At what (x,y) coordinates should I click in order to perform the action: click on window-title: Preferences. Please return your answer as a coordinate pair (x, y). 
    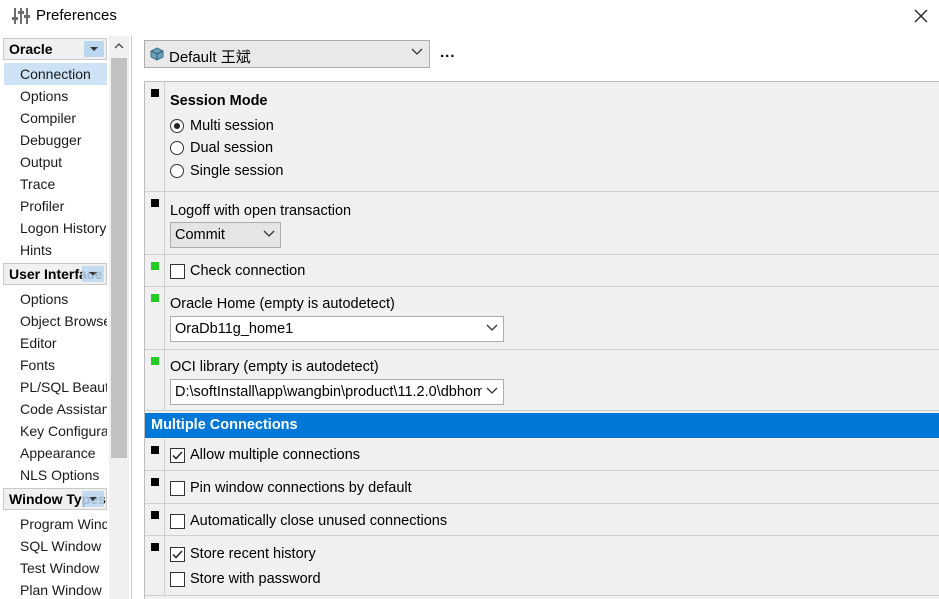
    Looking at the image, I should click on (76, 15).